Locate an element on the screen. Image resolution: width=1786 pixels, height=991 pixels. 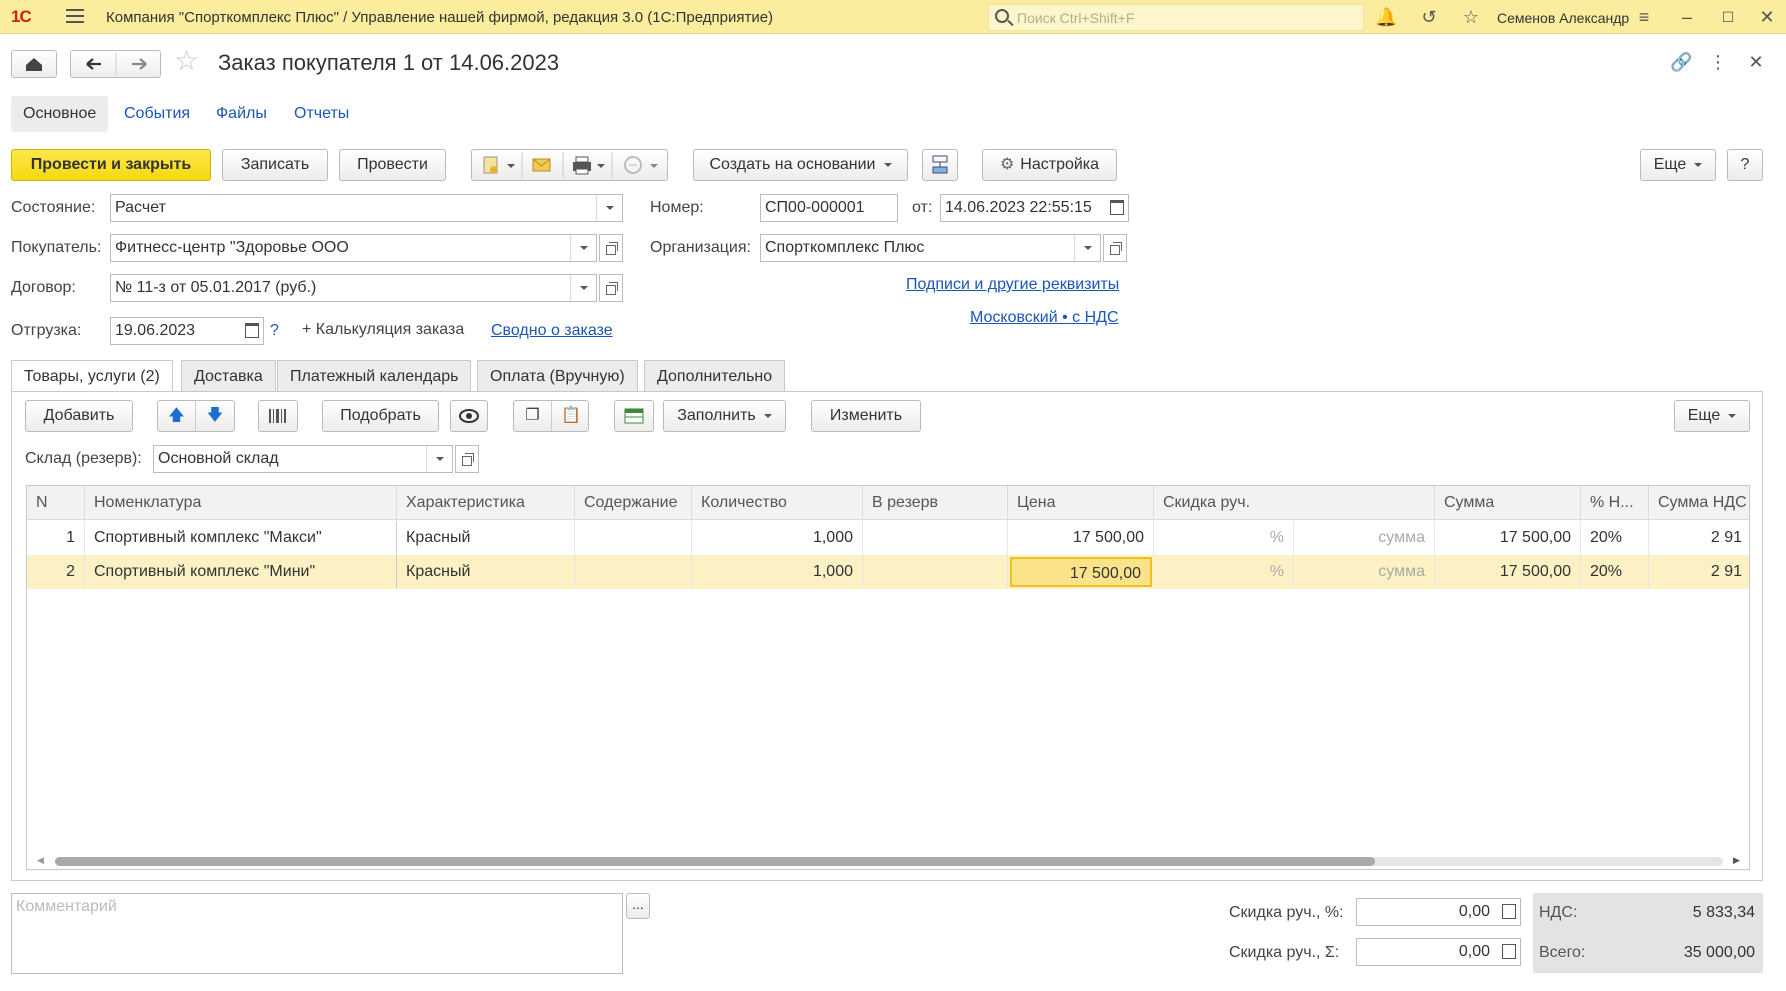
horizontal-scrollbar: ◀ ▶ is located at coordinates (888, 860).